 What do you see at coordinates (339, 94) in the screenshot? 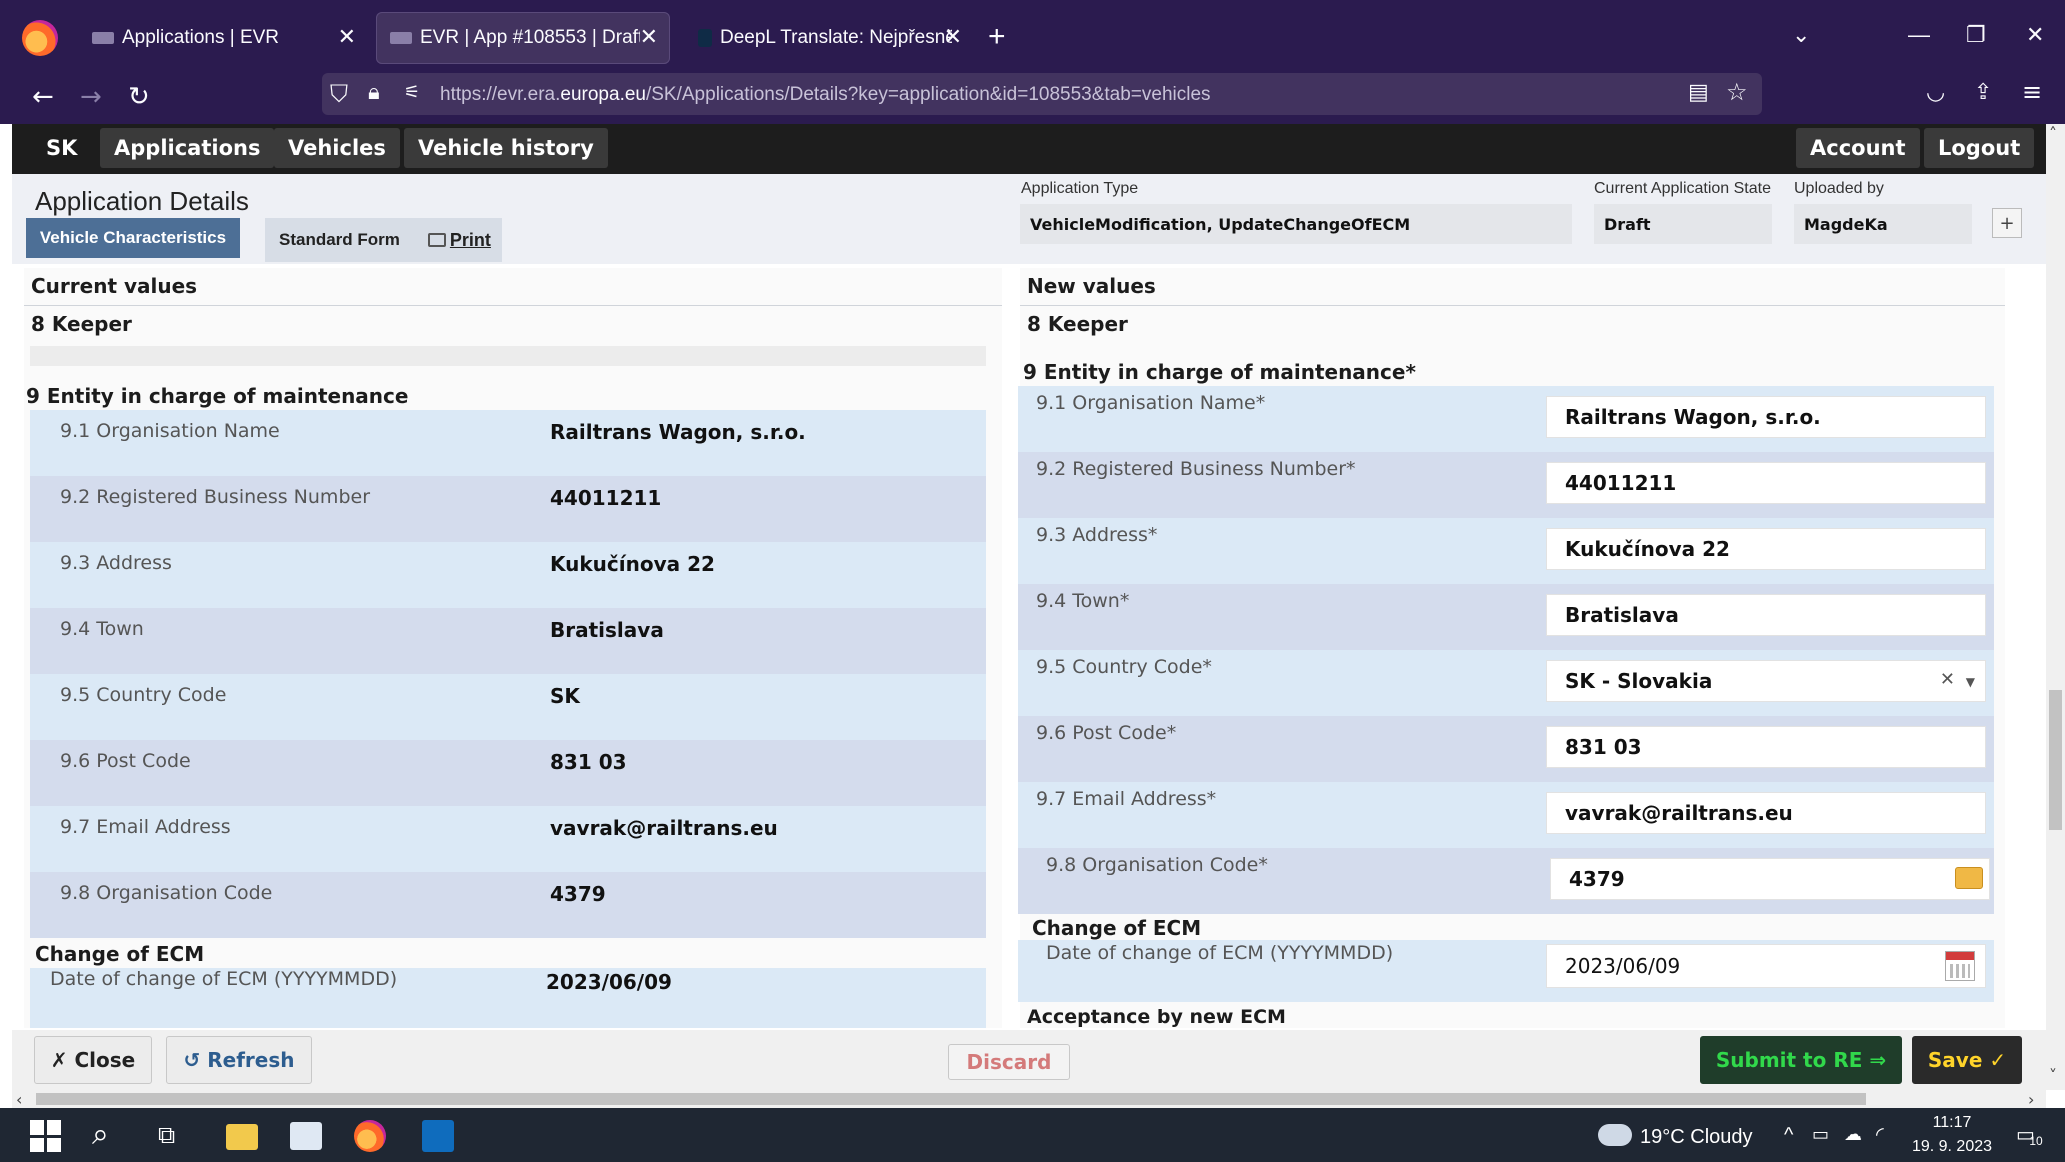
I see `shield-icon: ⛉` at bounding box center [339, 94].